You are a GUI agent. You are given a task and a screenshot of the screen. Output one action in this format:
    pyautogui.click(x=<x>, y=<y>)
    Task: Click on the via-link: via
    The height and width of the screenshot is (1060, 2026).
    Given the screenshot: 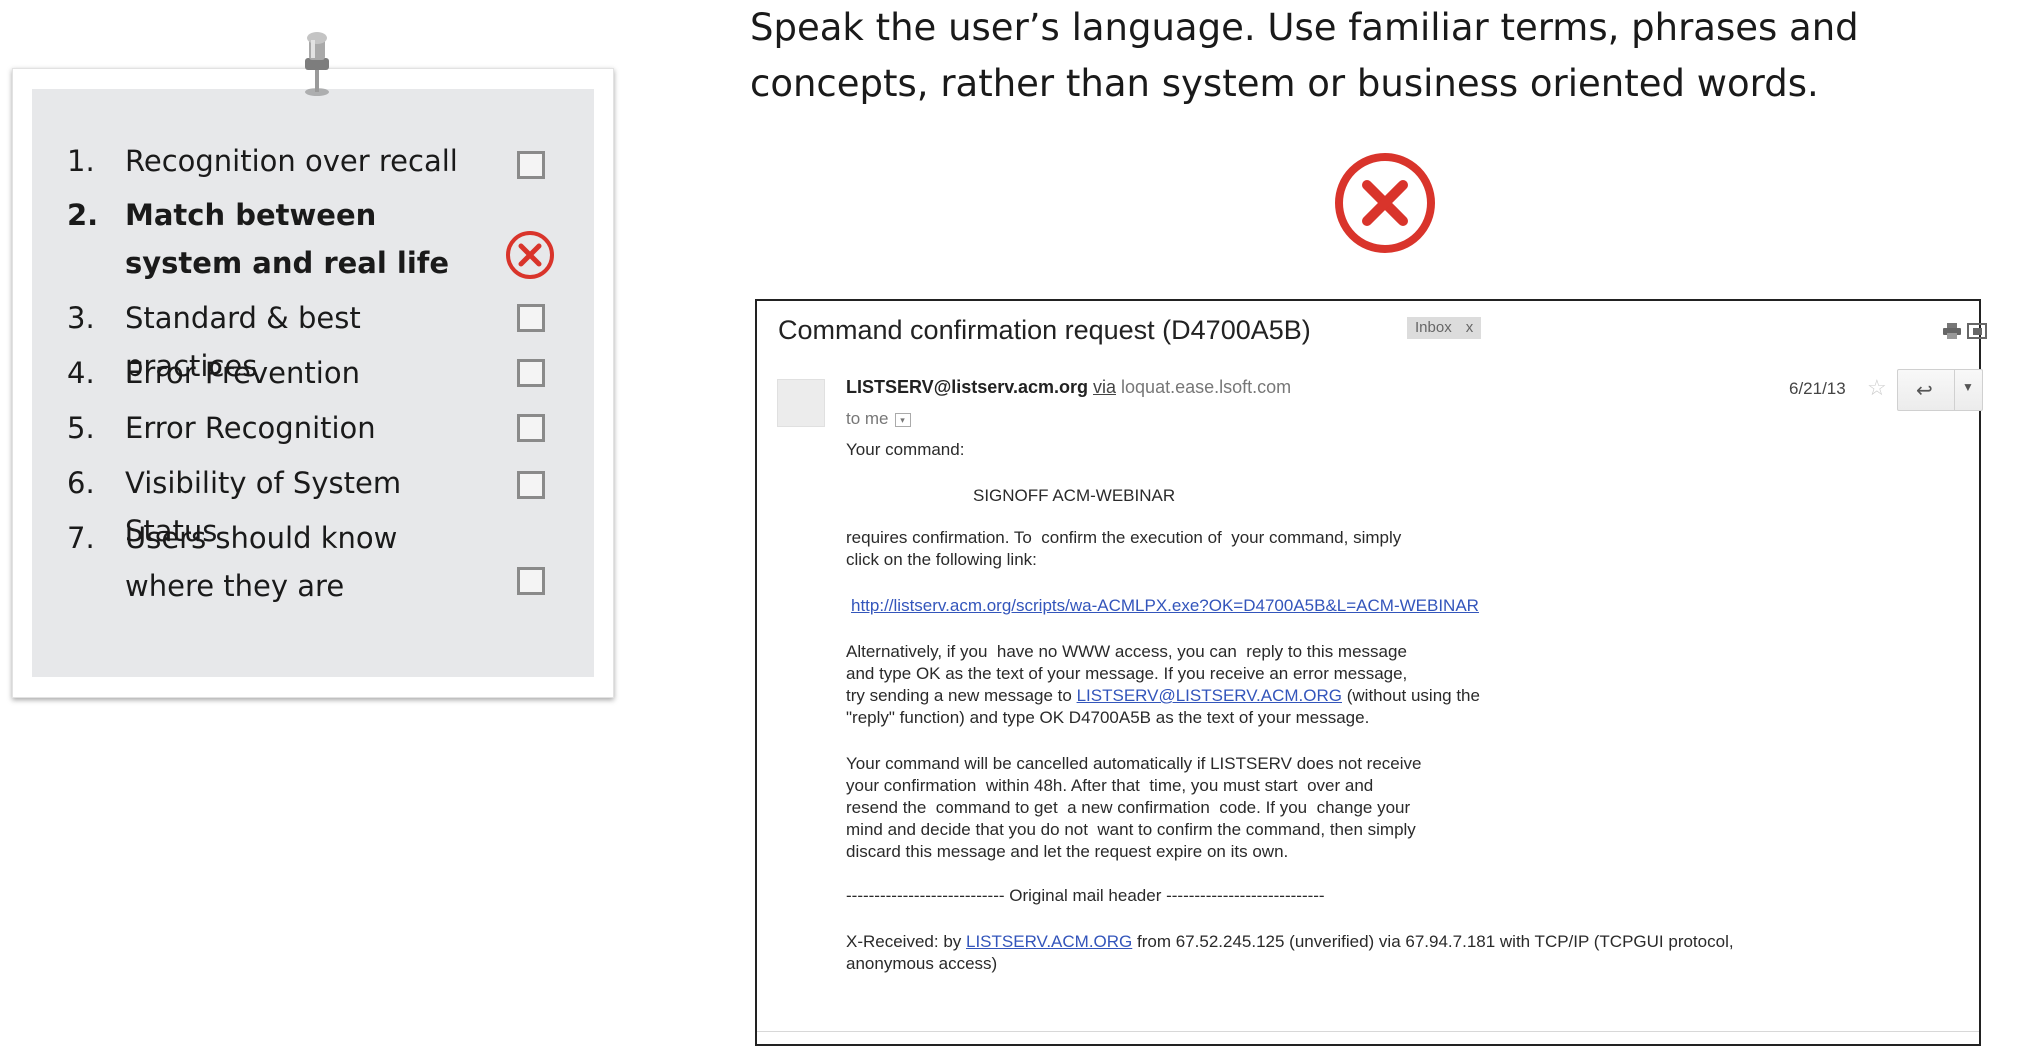 What is the action you would take?
    pyautogui.click(x=1104, y=387)
    